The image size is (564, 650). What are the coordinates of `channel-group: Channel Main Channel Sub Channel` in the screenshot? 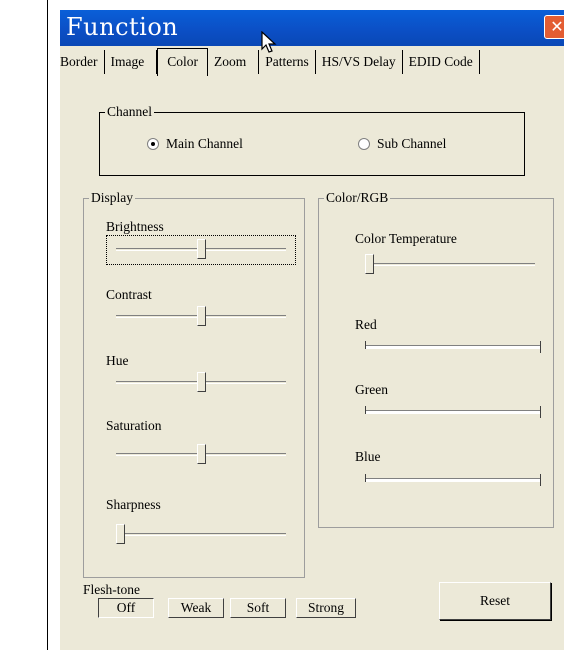 It's located at (312, 140).